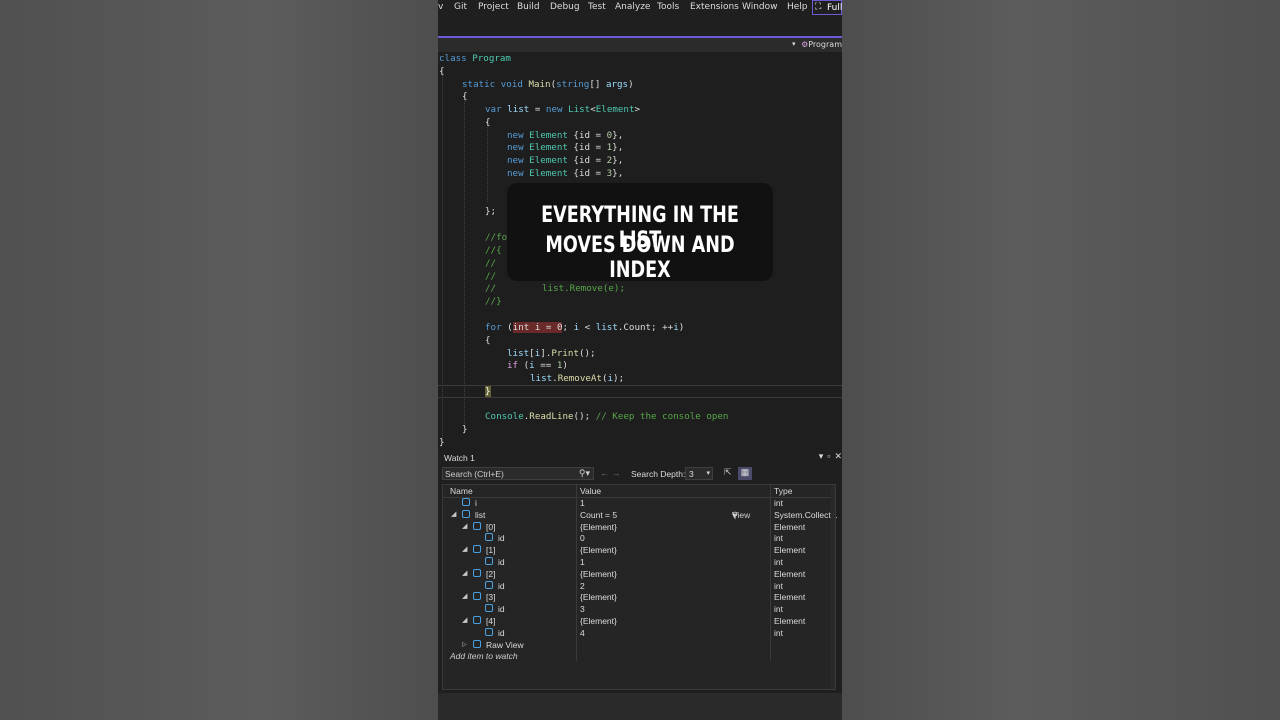 The image size is (1280, 720). Describe the element at coordinates (639, 504) in the screenshot. I see `watch-row: i 1 int` at that location.